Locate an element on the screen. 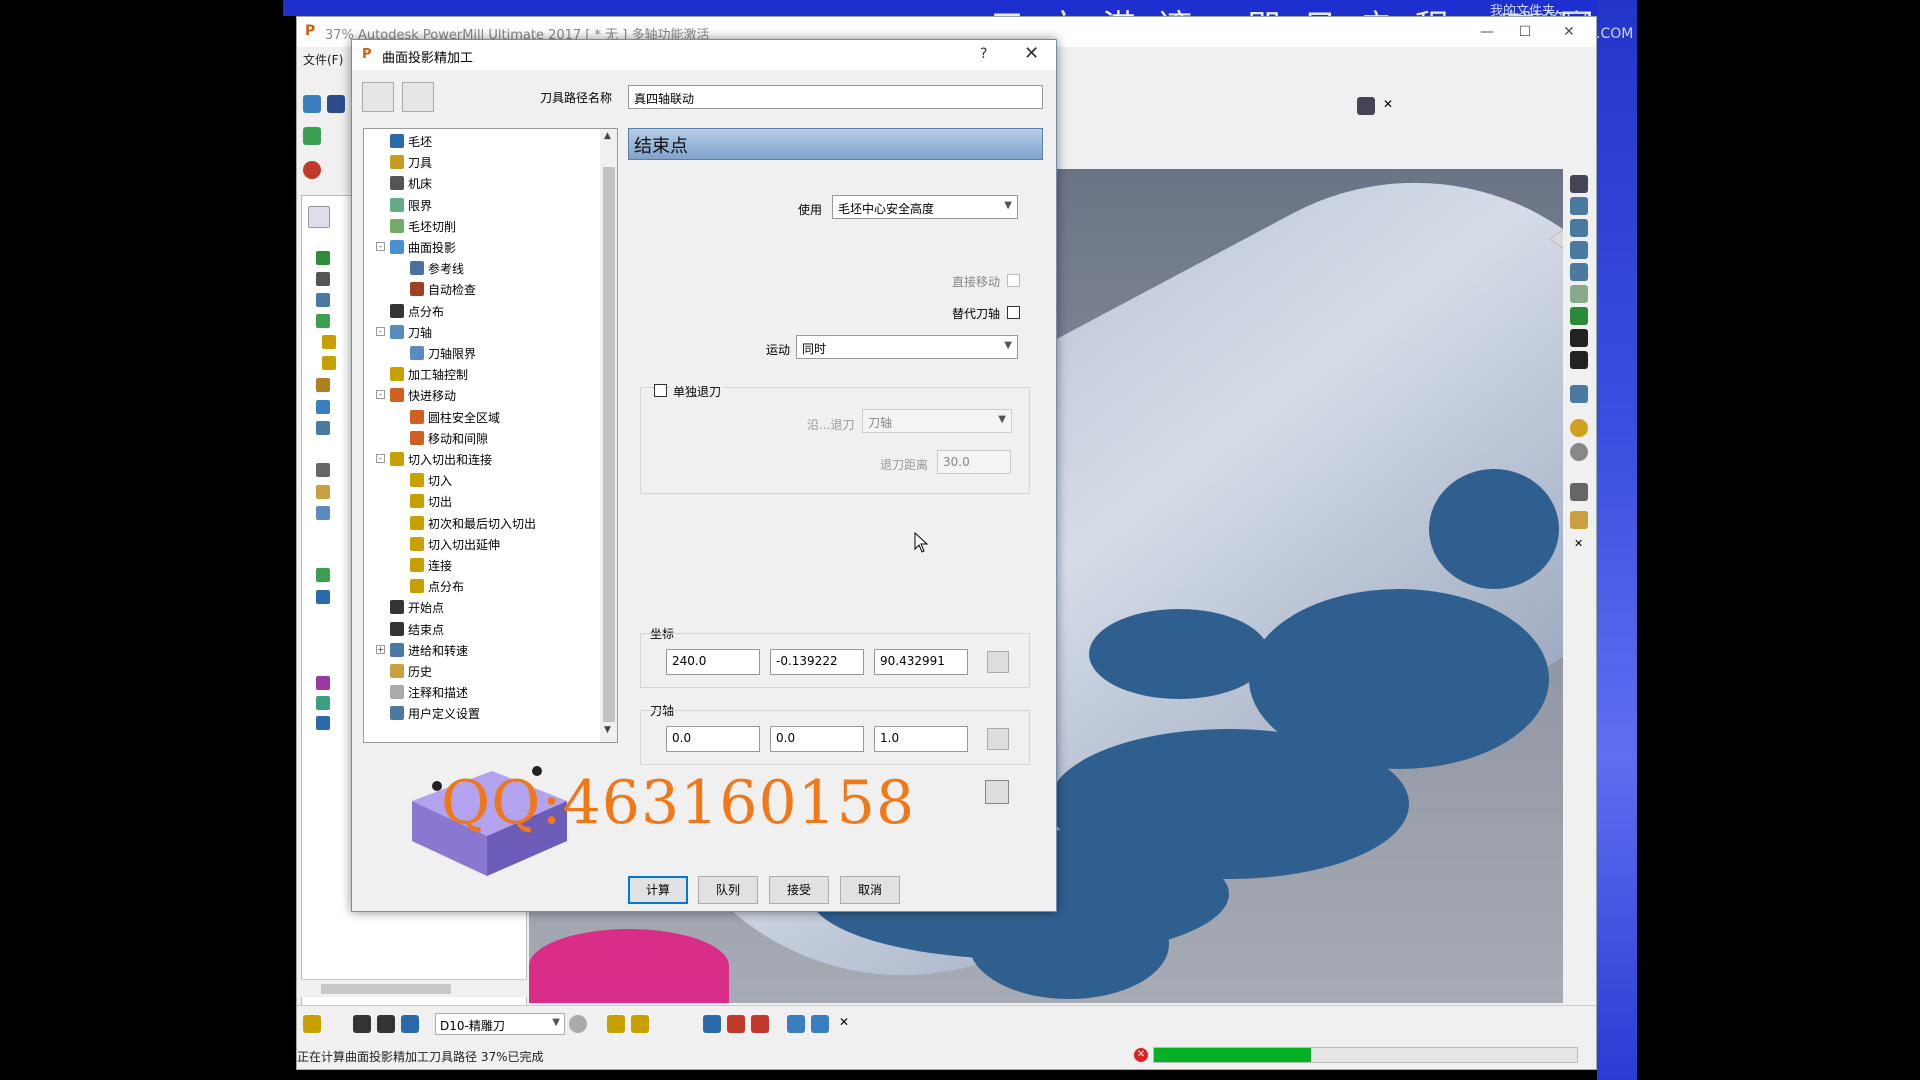 The height and width of the screenshot is (1080, 1920). tree-item: 历史 is located at coordinates (411, 672).